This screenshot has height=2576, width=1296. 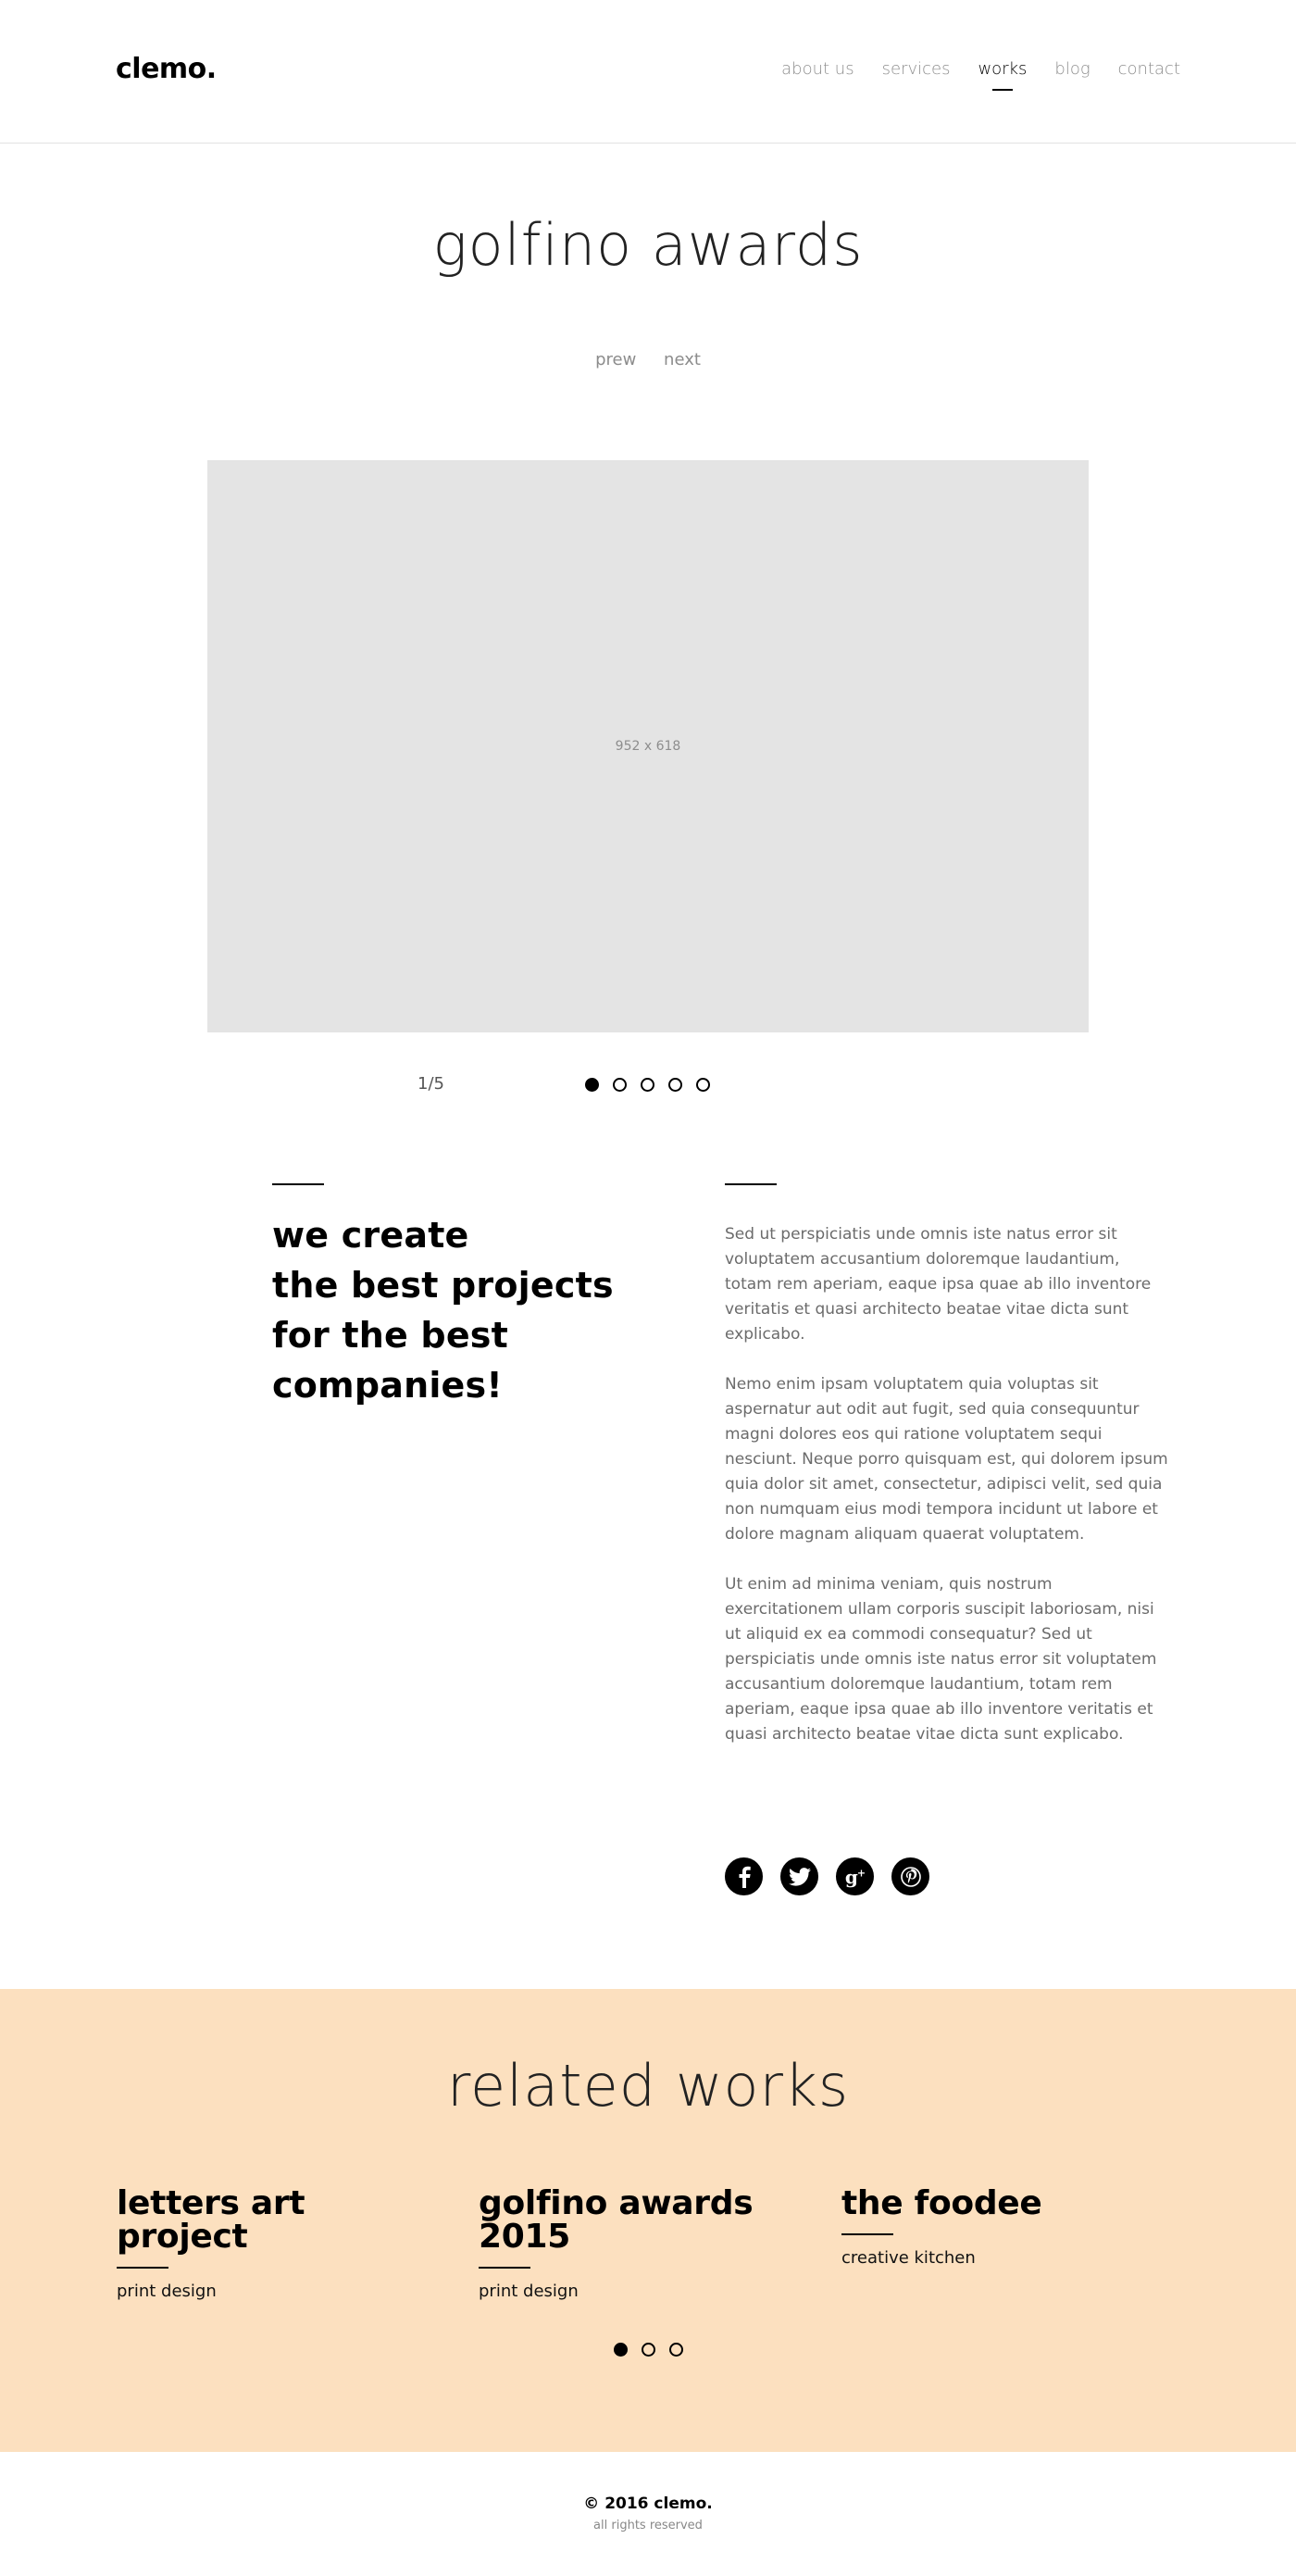 What do you see at coordinates (298, 1184) in the screenshot?
I see `tagline-divider` at bounding box center [298, 1184].